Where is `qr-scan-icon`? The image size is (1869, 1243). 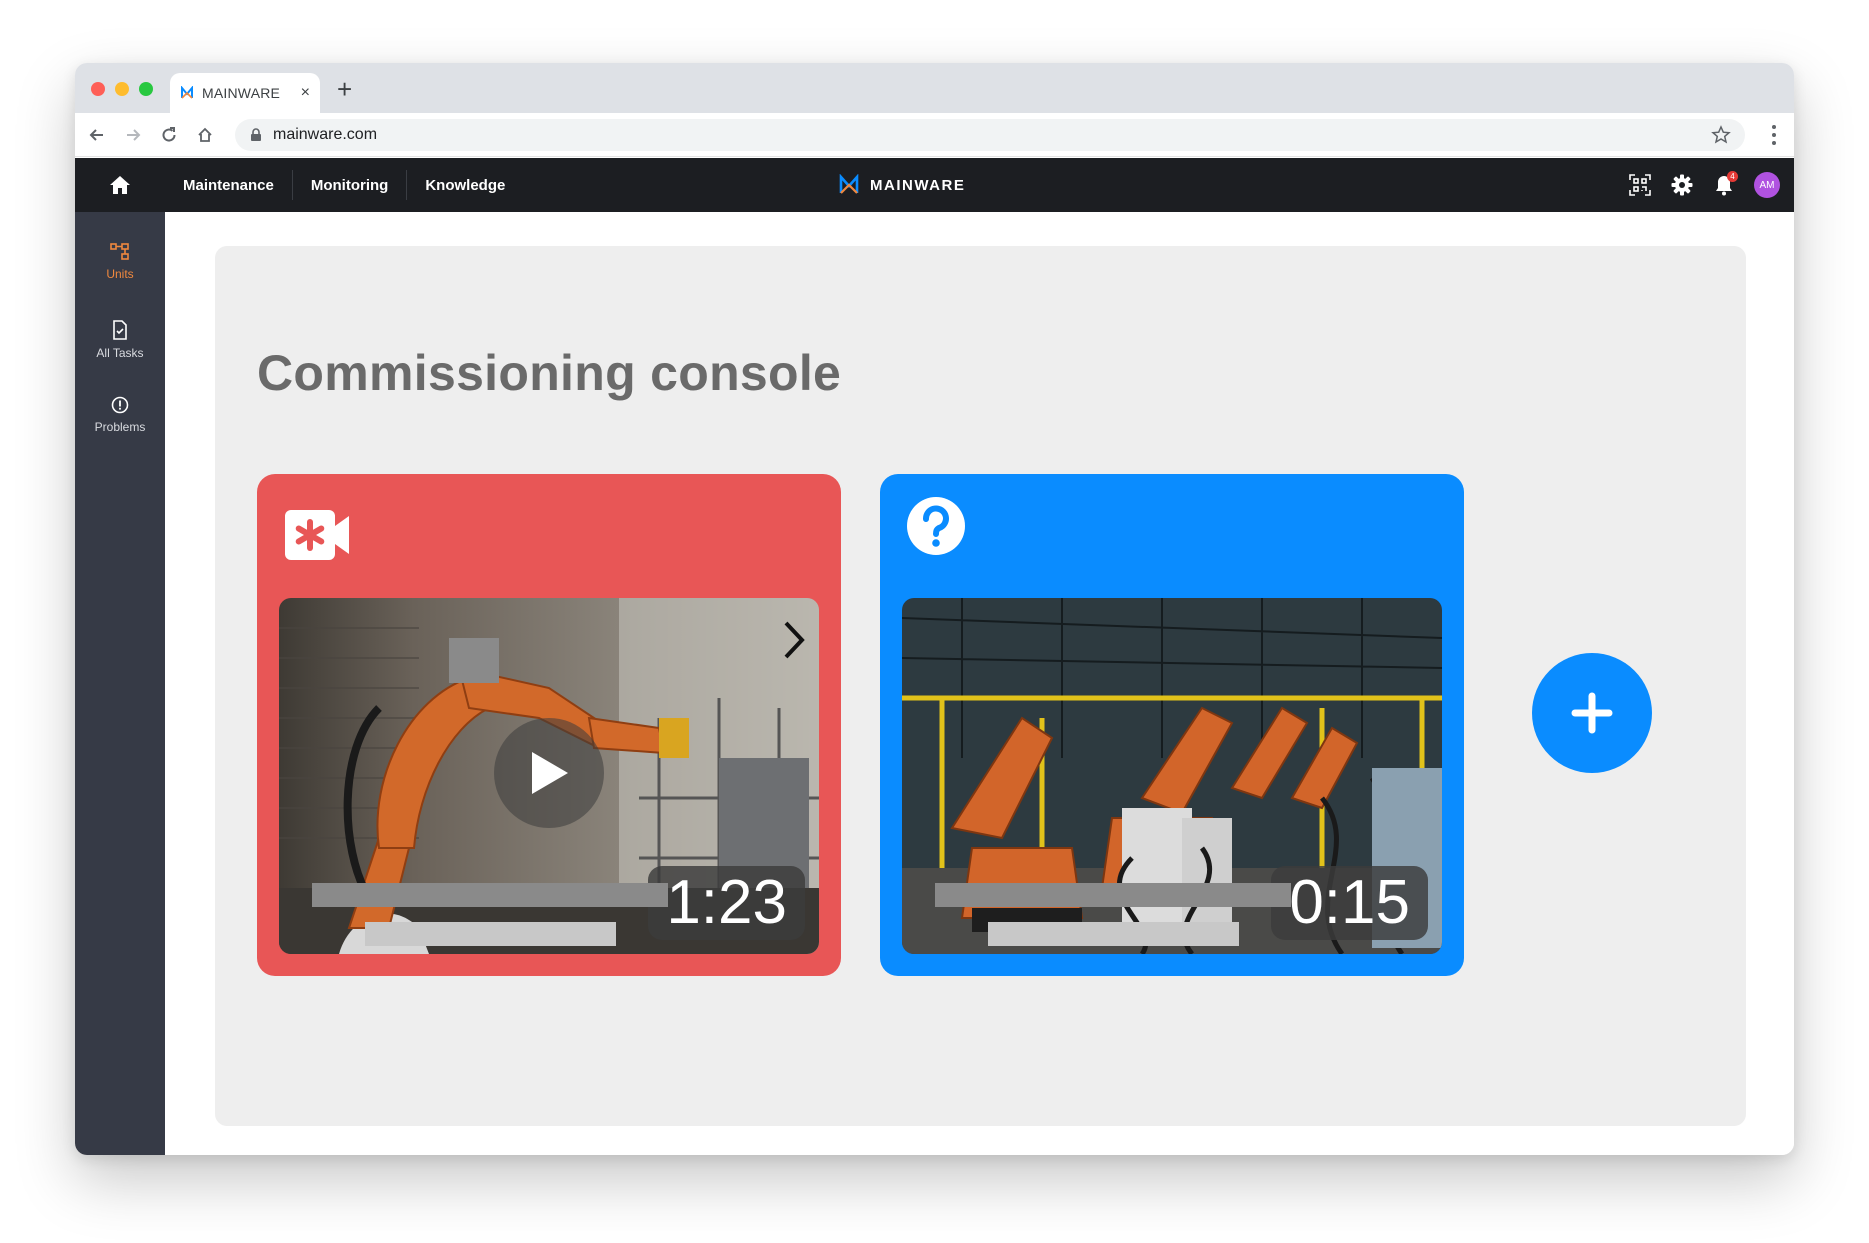
qr-scan-icon is located at coordinates (1640, 185).